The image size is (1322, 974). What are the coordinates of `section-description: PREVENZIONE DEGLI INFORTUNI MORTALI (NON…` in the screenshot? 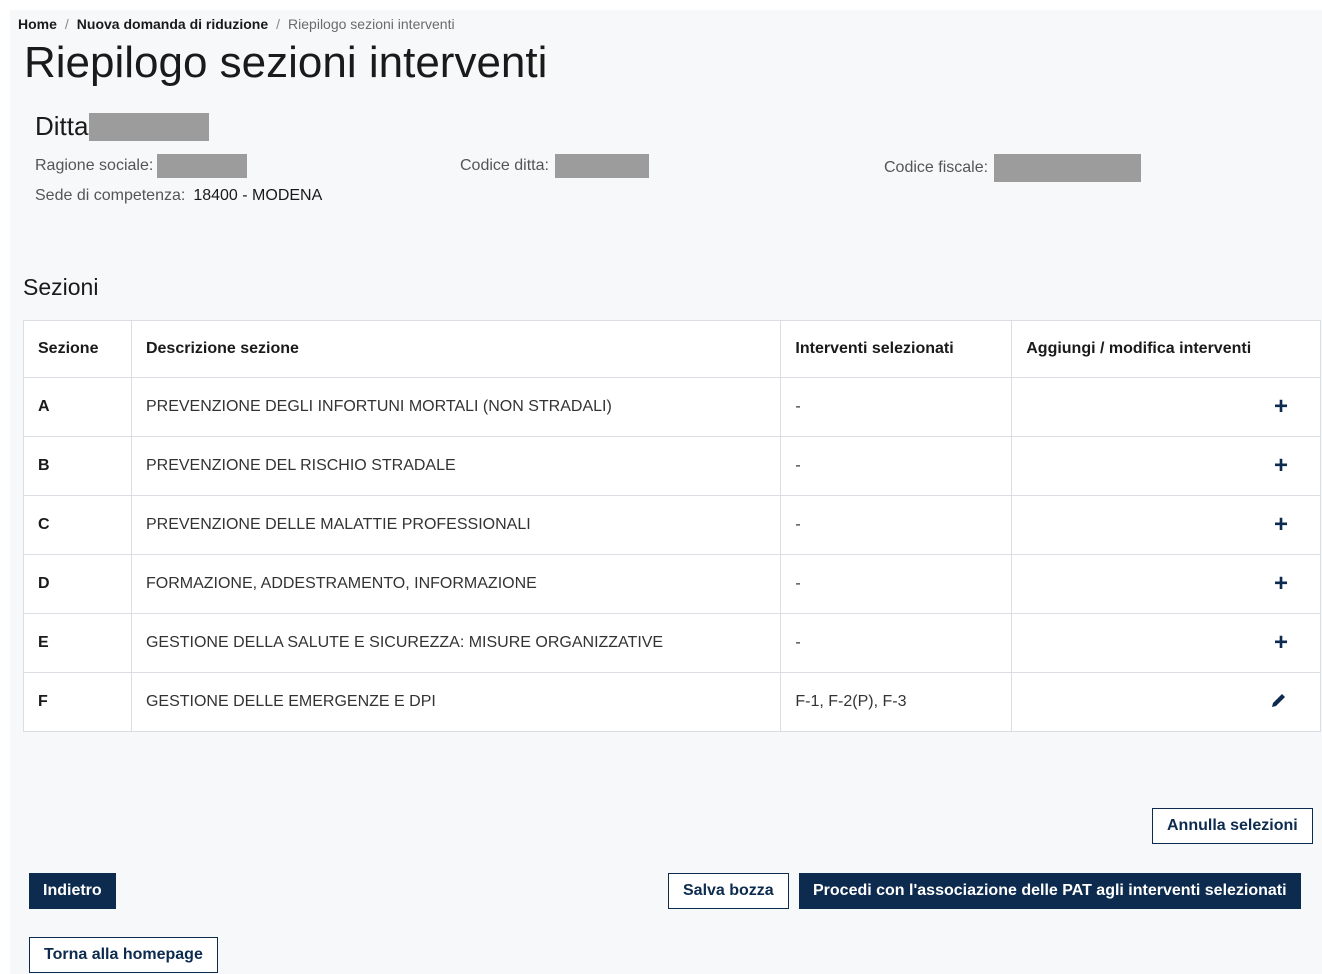 It's located at (456, 407).